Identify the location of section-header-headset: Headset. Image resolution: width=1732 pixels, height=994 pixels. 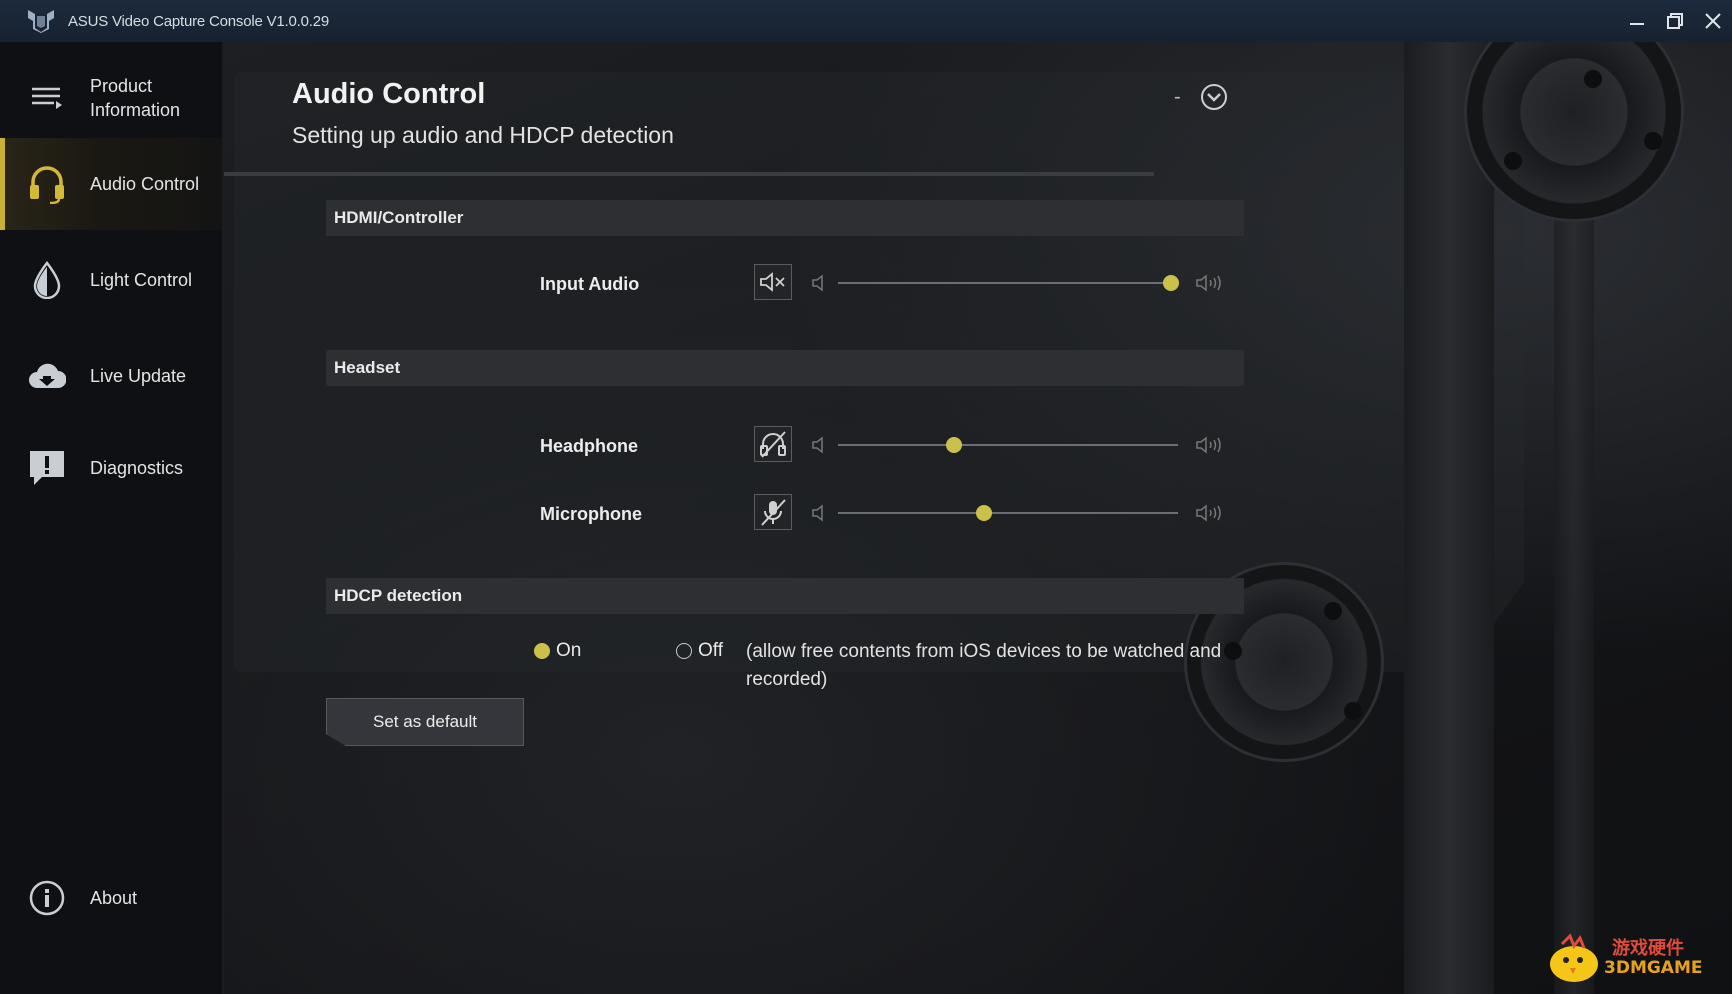
(785, 368).